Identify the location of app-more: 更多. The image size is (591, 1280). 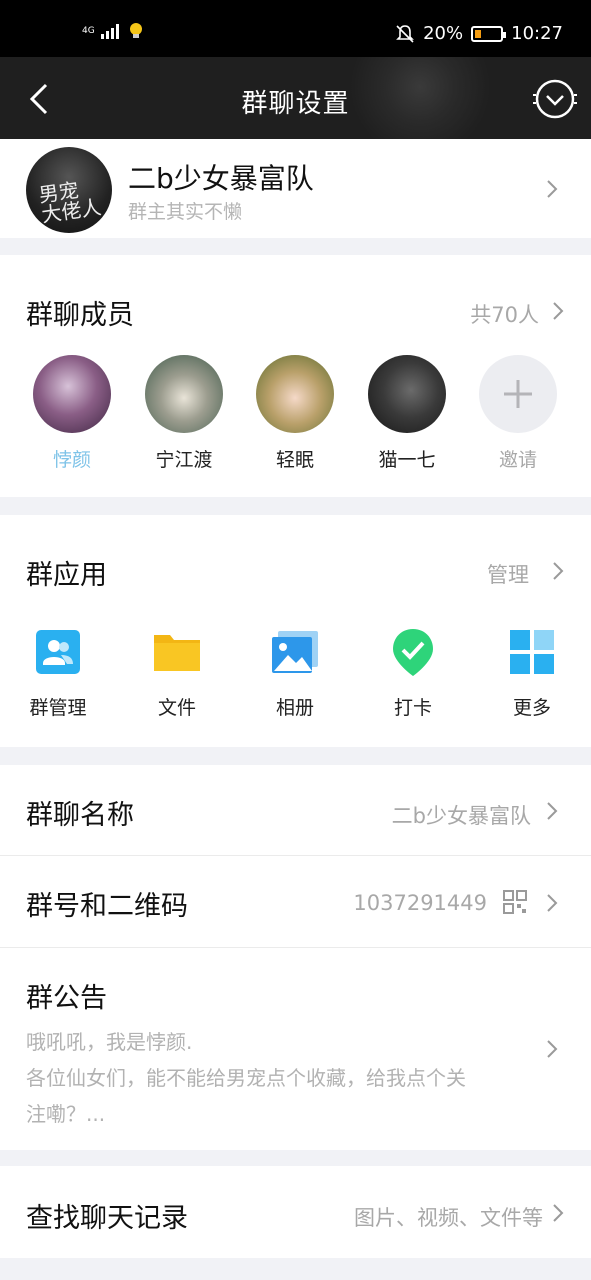
(532, 673).